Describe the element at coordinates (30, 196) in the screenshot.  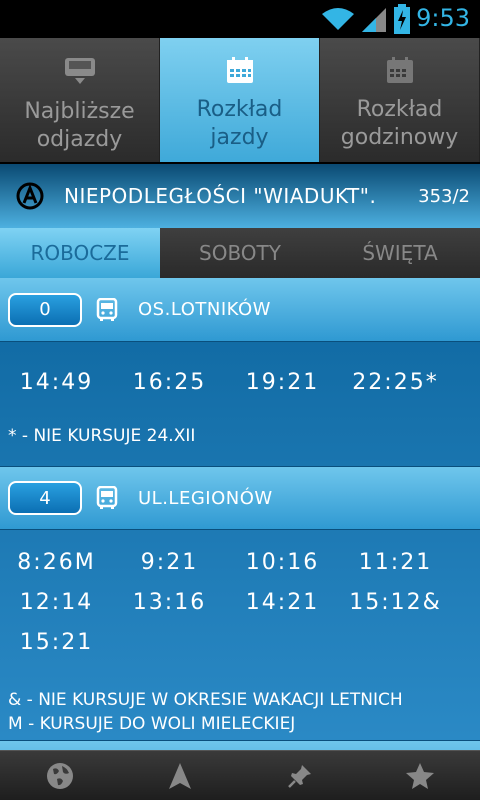
I see `stop-a-icon` at that location.